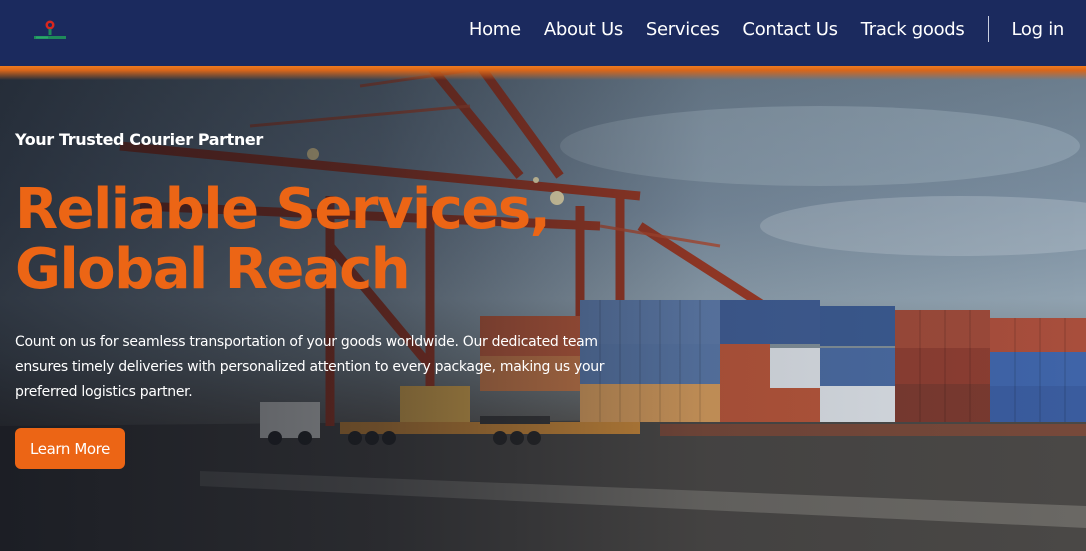 The width and height of the screenshot is (1086, 551). Describe the element at coordinates (70, 448) in the screenshot. I see `learn-more-button: Learn More` at that location.